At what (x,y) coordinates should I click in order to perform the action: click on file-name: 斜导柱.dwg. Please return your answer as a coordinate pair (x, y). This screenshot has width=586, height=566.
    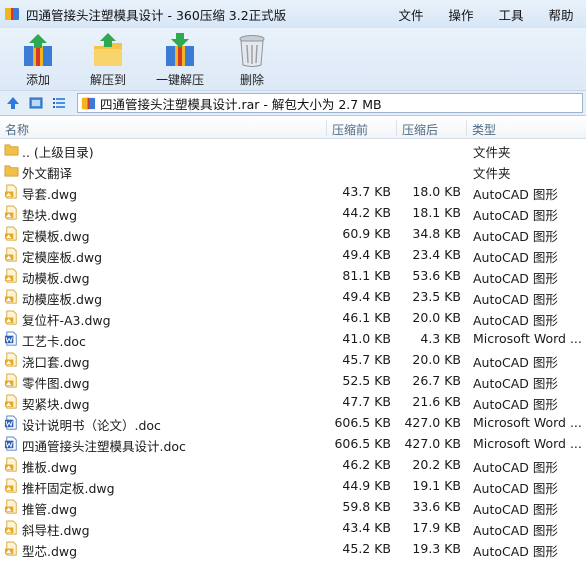
    Looking at the image, I should click on (56, 530).